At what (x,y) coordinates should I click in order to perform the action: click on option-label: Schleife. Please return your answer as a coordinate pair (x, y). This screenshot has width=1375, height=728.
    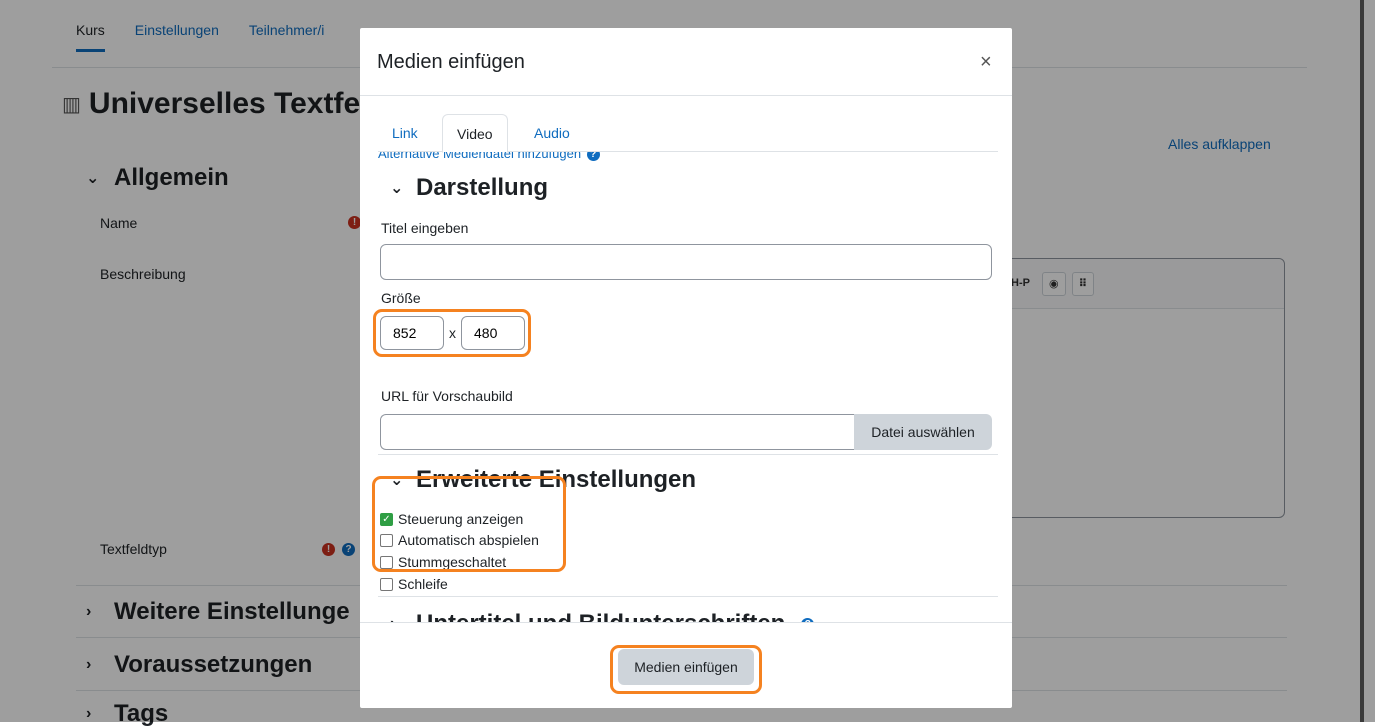
    Looking at the image, I should click on (423, 584).